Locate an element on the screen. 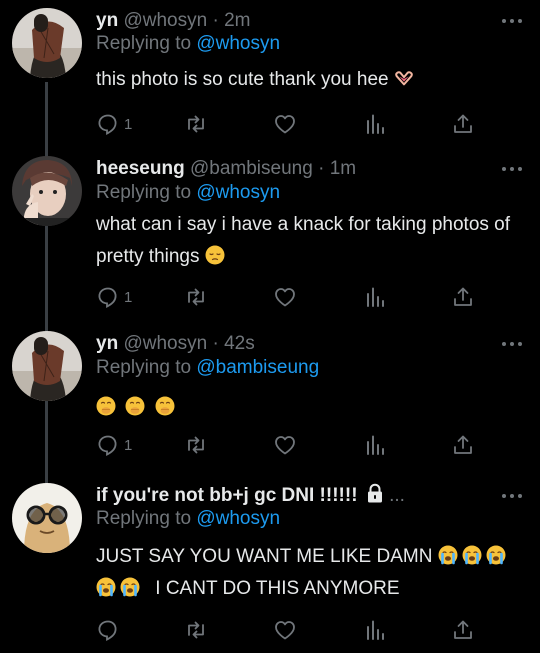 Image resolution: width=540 pixels, height=653 pixels. heart-hands-icon is located at coordinates (404, 78).